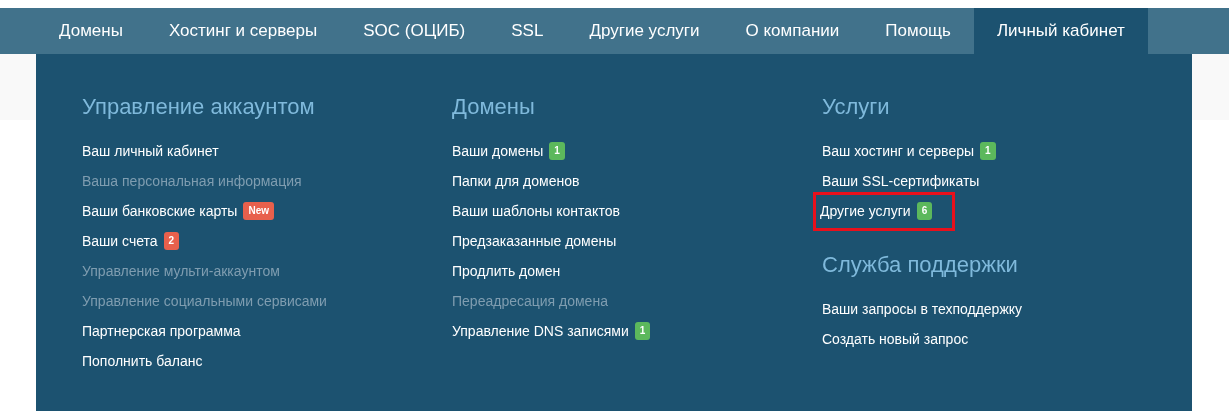  What do you see at coordinates (498, 151) in the screenshot?
I see `menu-link: Ваши домены` at bounding box center [498, 151].